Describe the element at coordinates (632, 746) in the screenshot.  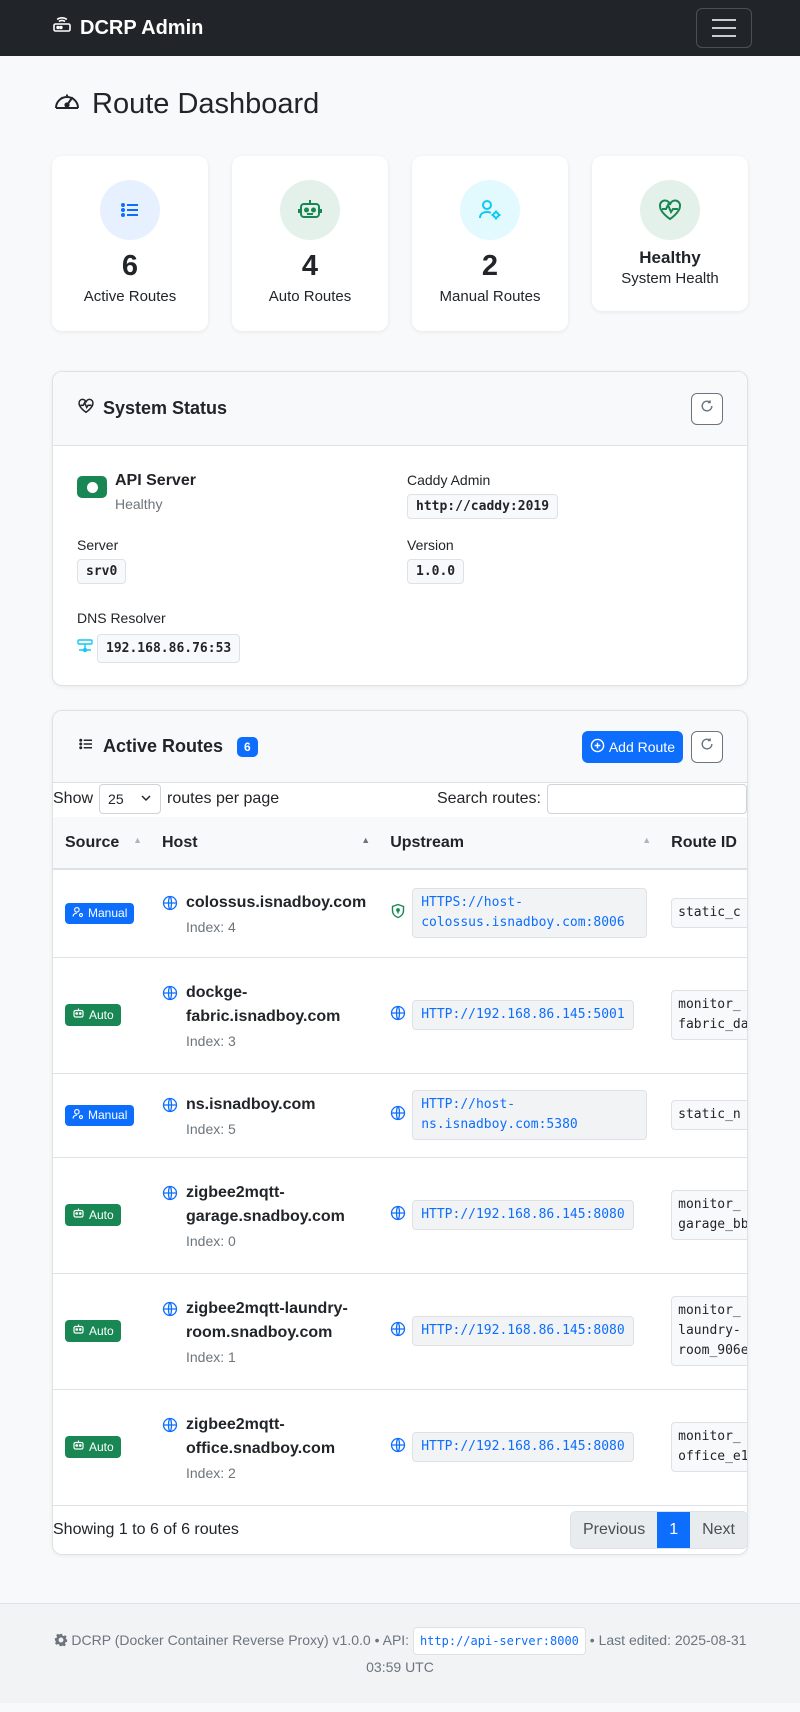
I see `add-route-button: Add Route` at that location.